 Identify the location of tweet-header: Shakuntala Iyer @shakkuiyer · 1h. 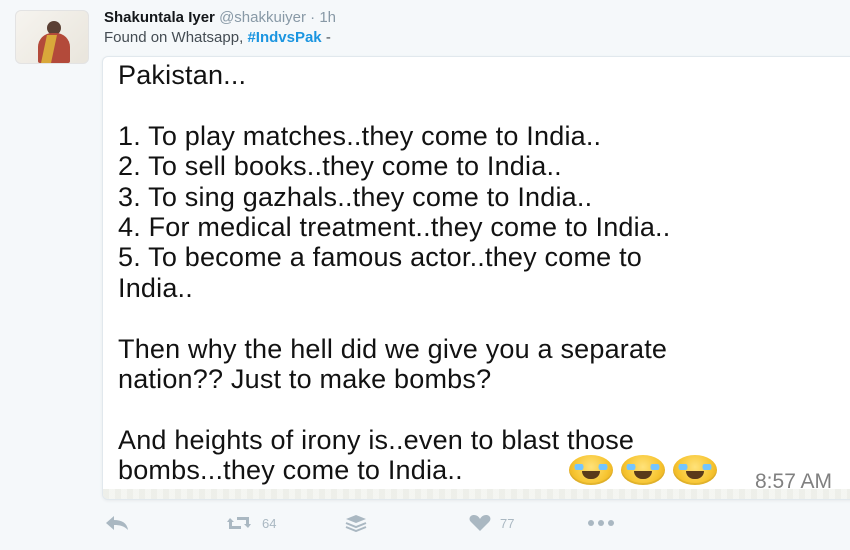
(220, 17).